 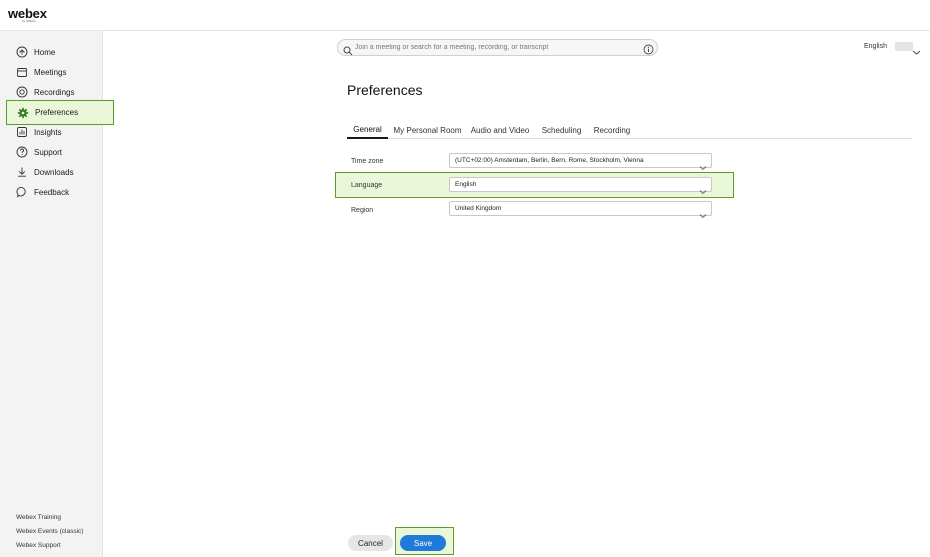 I want to click on tab-my-personal-room: My Personal Room, so click(x=427, y=130).